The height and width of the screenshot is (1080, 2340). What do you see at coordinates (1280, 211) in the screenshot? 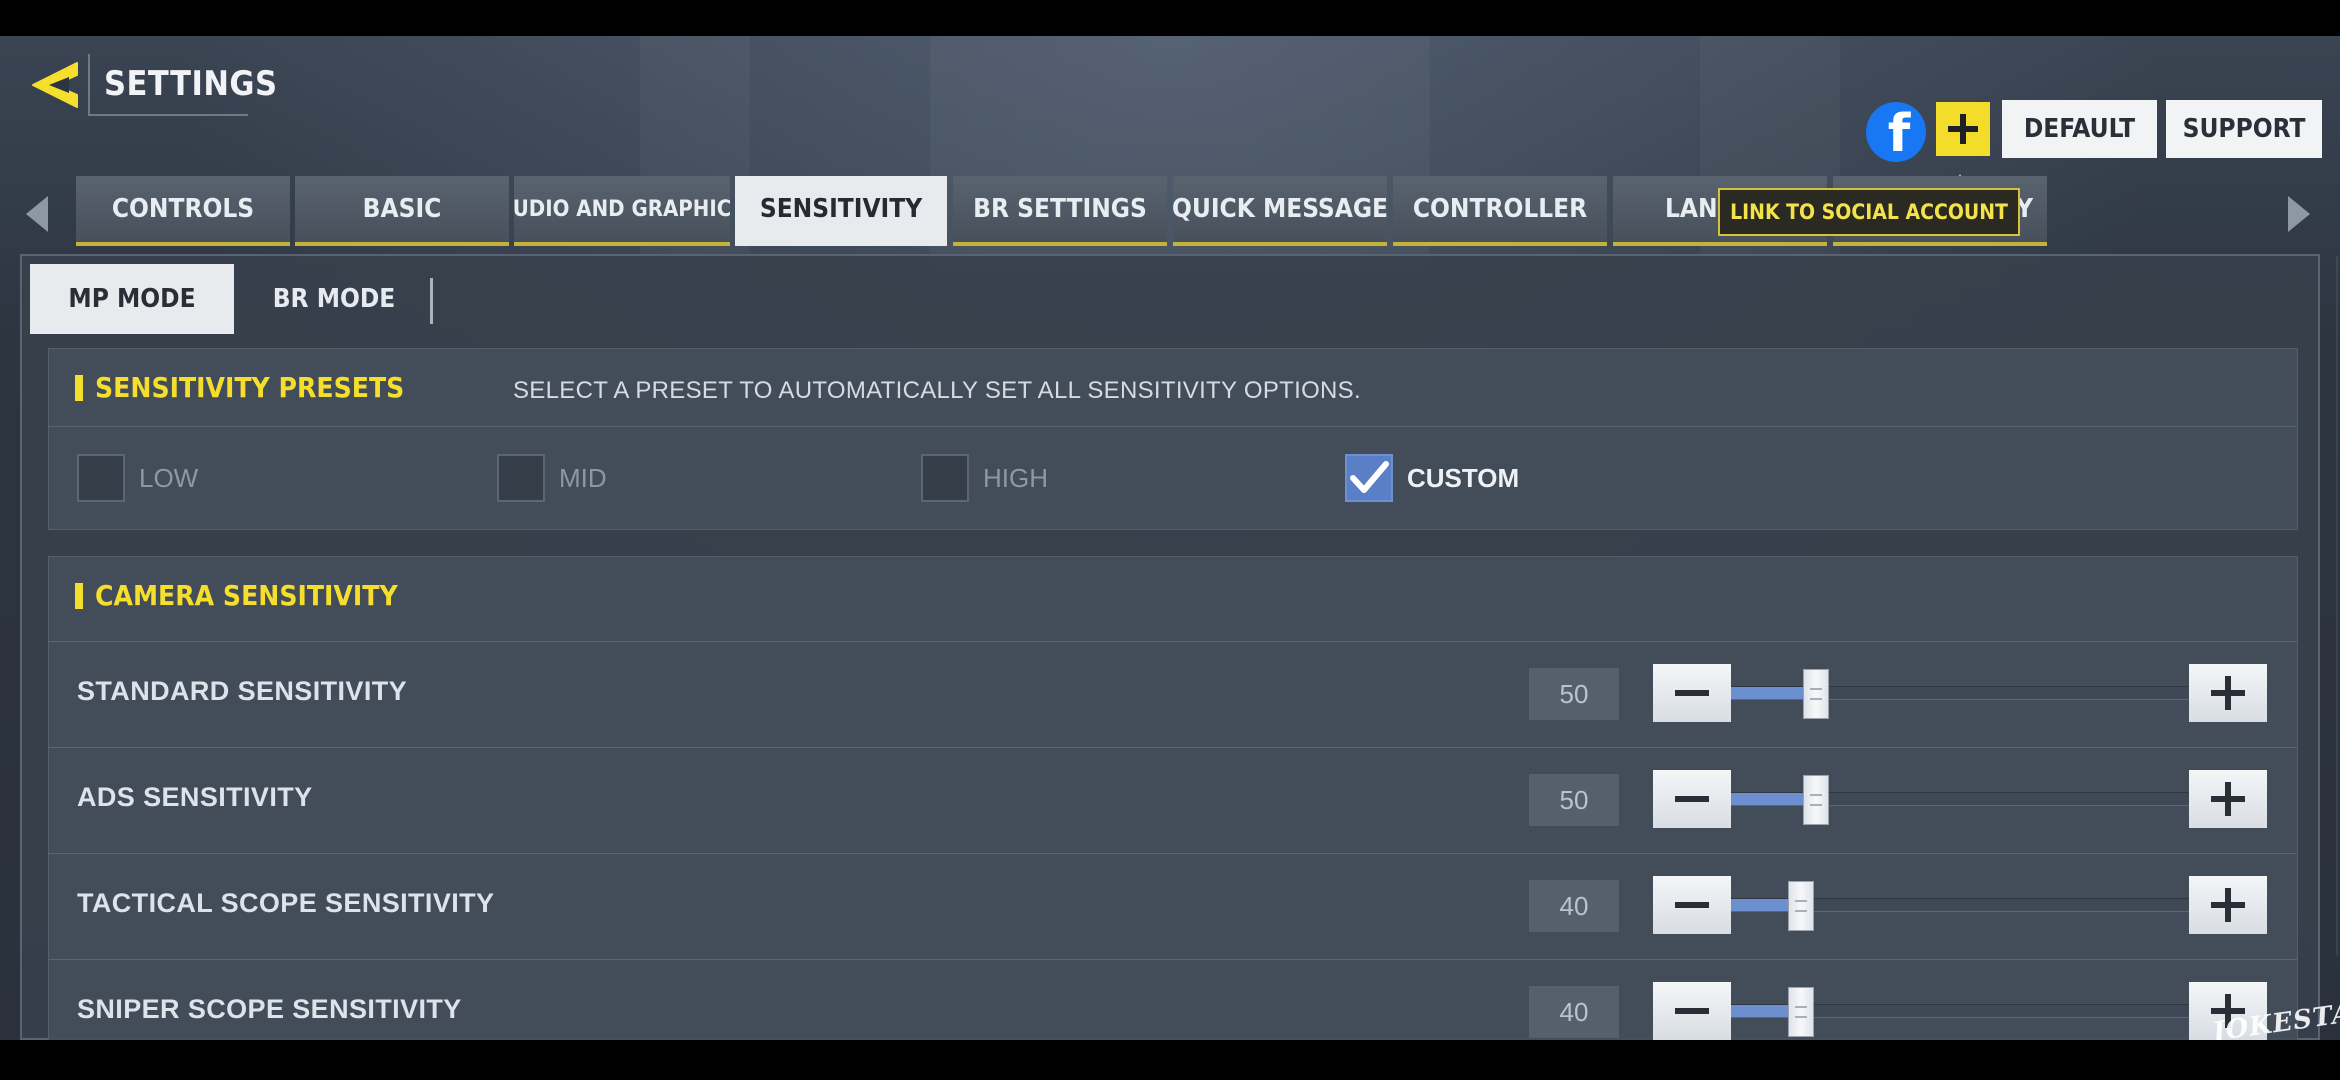
I see `tab-quick-message: QUICK MESSAGE` at bounding box center [1280, 211].